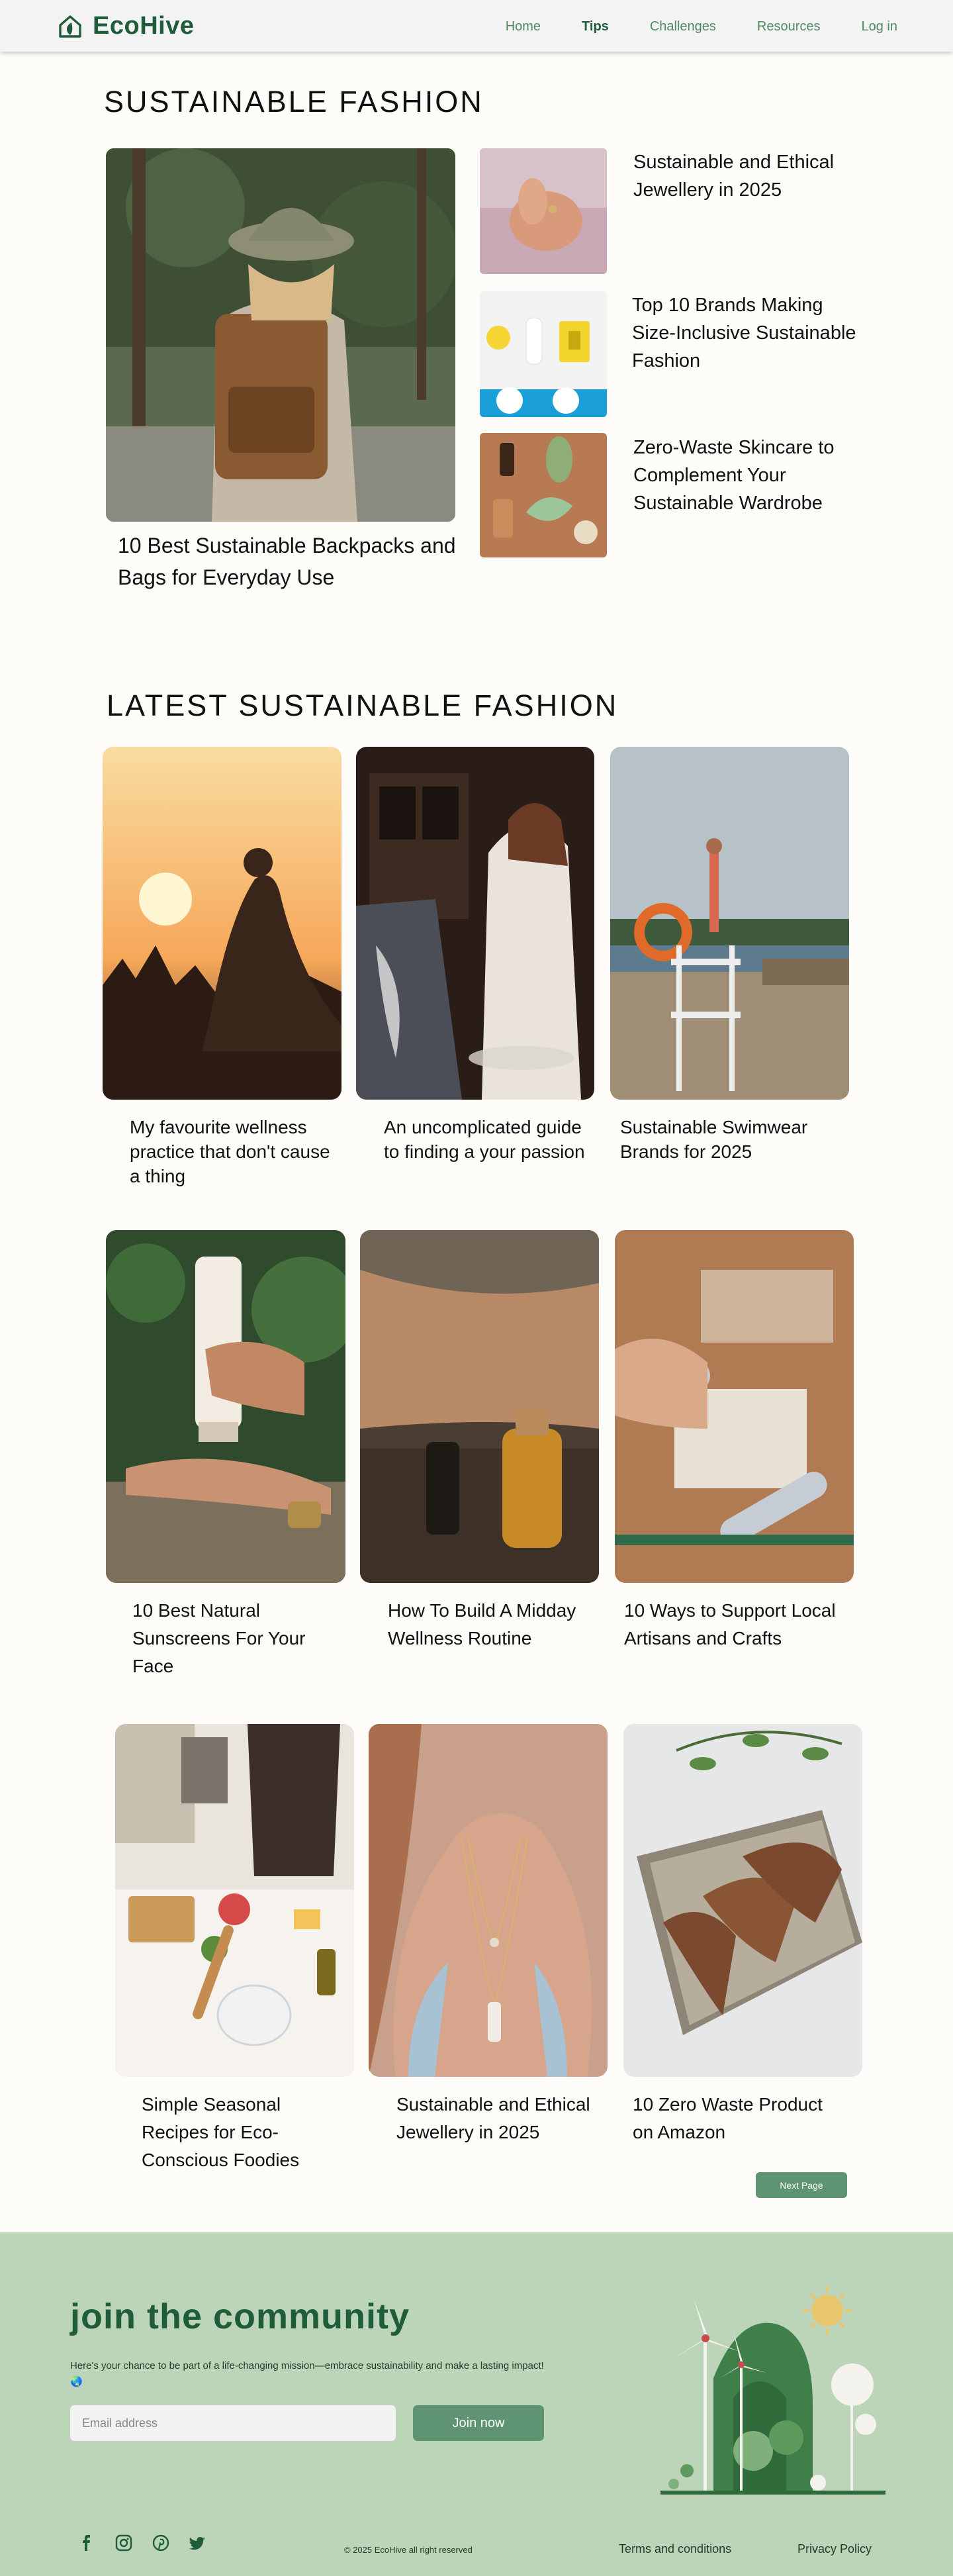 The image size is (953, 2576). Describe the element at coordinates (124, 2543) in the screenshot. I see `instagram-icon` at that location.